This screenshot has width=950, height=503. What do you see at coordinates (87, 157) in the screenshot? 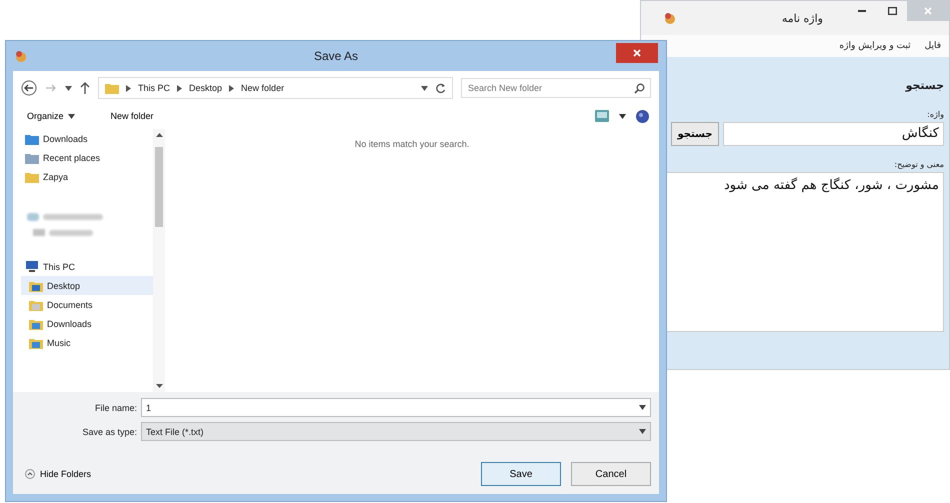
I see `nav-item: Recent places` at bounding box center [87, 157].